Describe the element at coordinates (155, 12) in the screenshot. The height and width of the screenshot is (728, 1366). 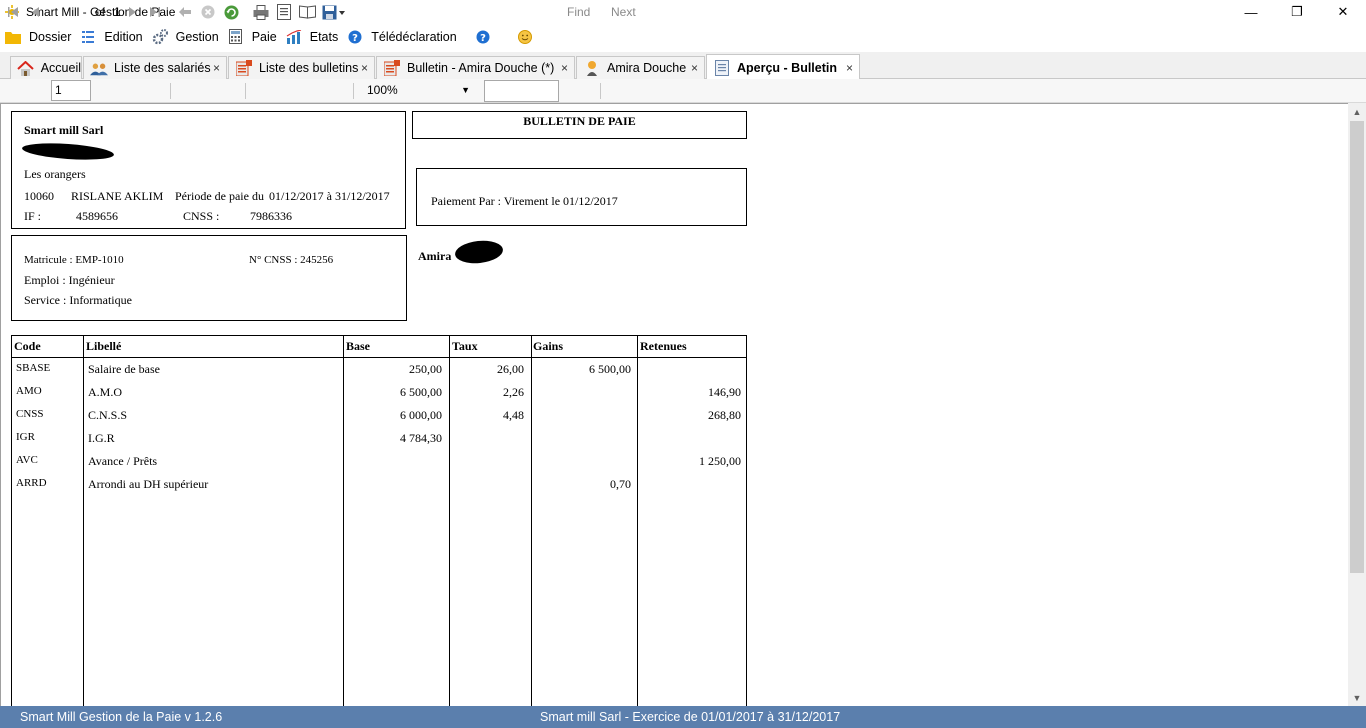
I see `last-page-icon` at that location.